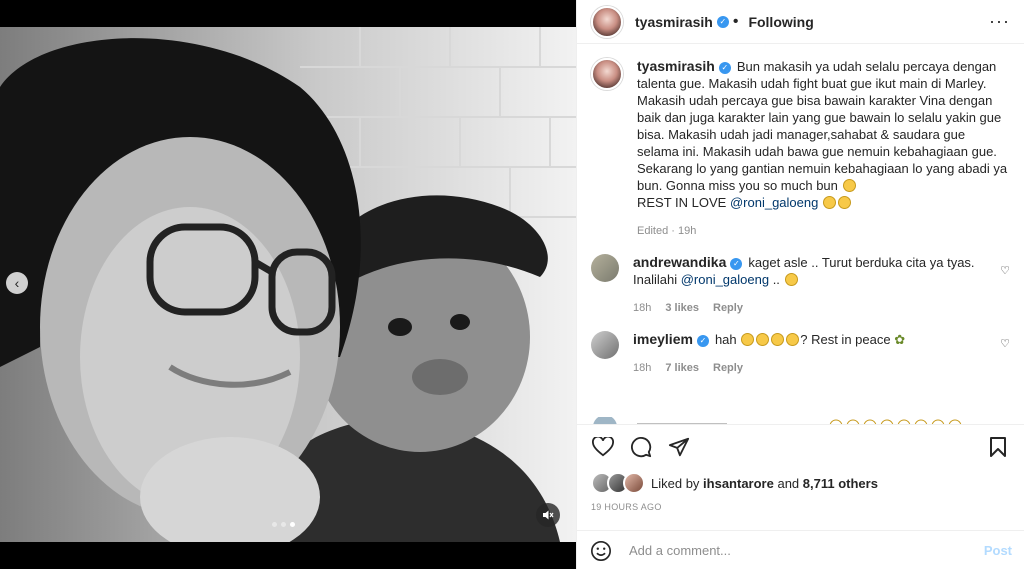 The width and height of the screenshot is (1024, 570). What do you see at coordinates (823, 231) in the screenshot?
I see `caption-meta: Edited · 19h` at bounding box center [823, 231].